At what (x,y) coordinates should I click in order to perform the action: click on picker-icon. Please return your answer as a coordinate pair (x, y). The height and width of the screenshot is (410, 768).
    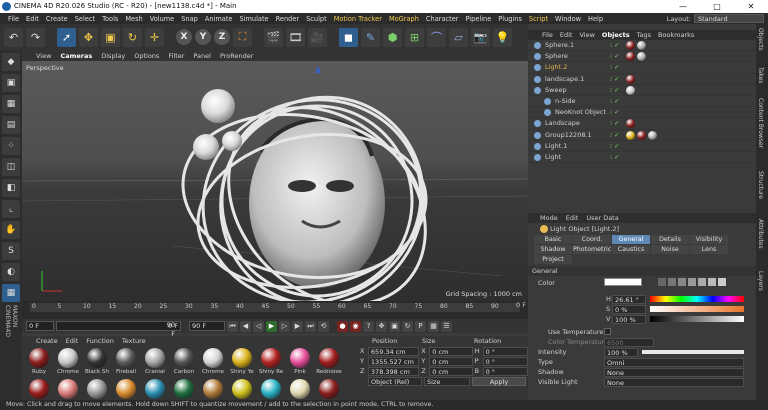
    Looking at the image, I should click on (682, 282).